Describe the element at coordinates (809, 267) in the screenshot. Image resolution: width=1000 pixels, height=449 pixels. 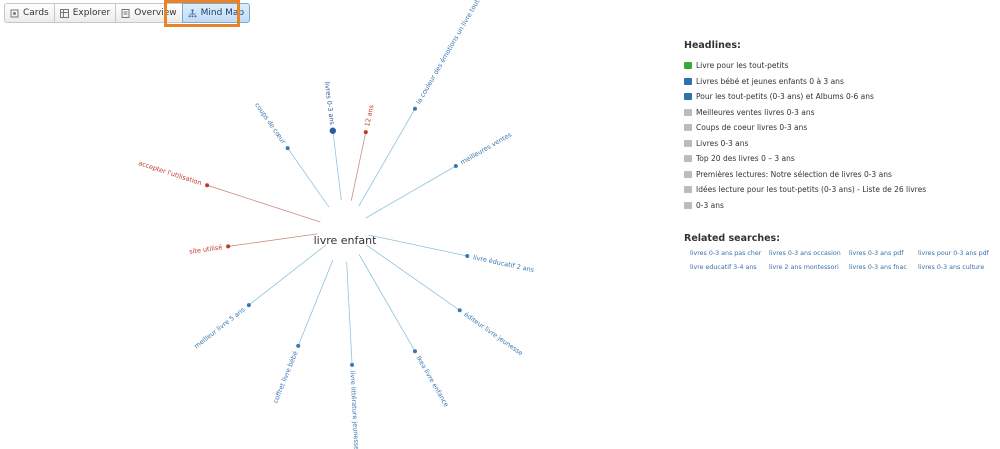
I see `related-search-link: livre 2 ans montessori` at that location.